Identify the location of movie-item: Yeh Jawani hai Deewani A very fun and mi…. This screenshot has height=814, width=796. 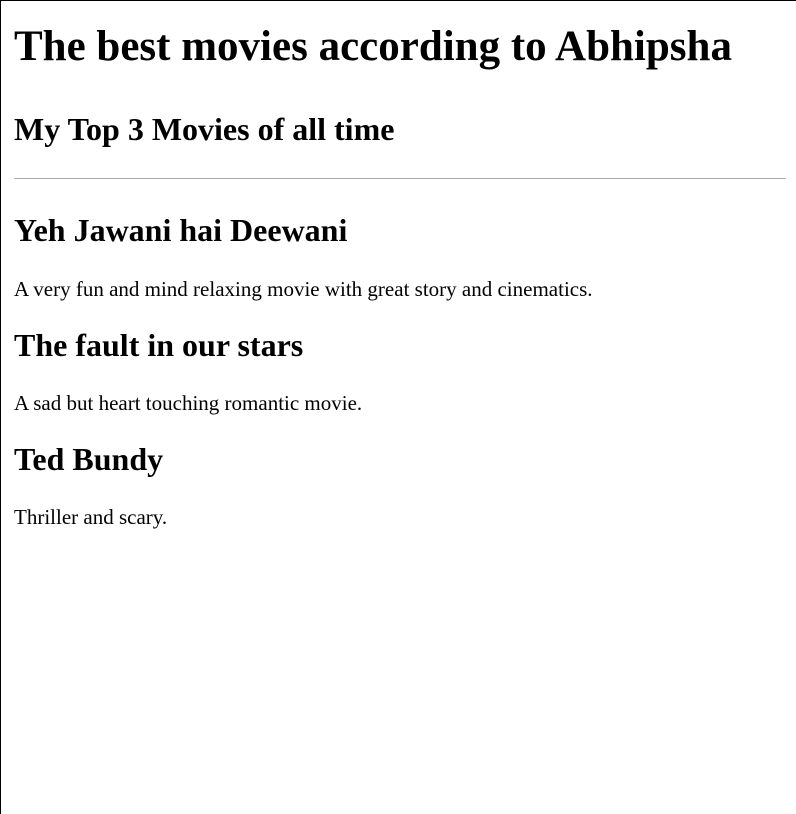
(400, 256).